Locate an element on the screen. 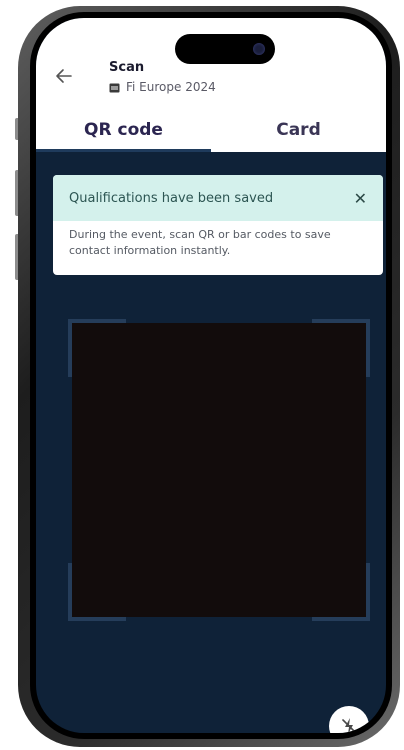 This screenshot has width=404, height=750. event-name: Fi Europe 2024 is located at coordinates (171, 87).